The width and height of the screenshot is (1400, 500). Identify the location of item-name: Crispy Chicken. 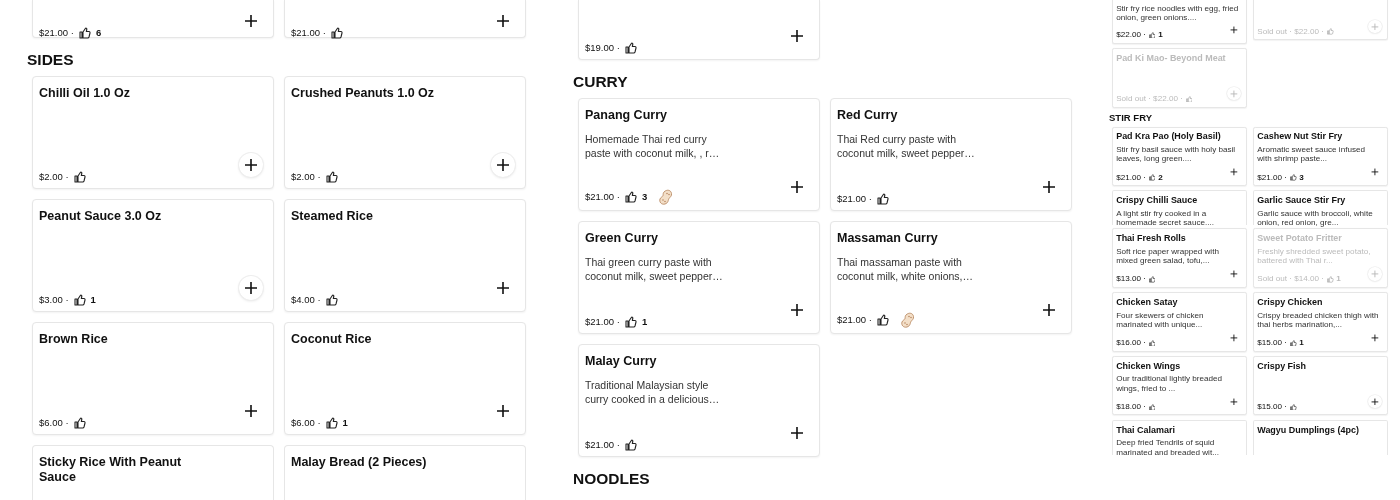
(1290, 302).